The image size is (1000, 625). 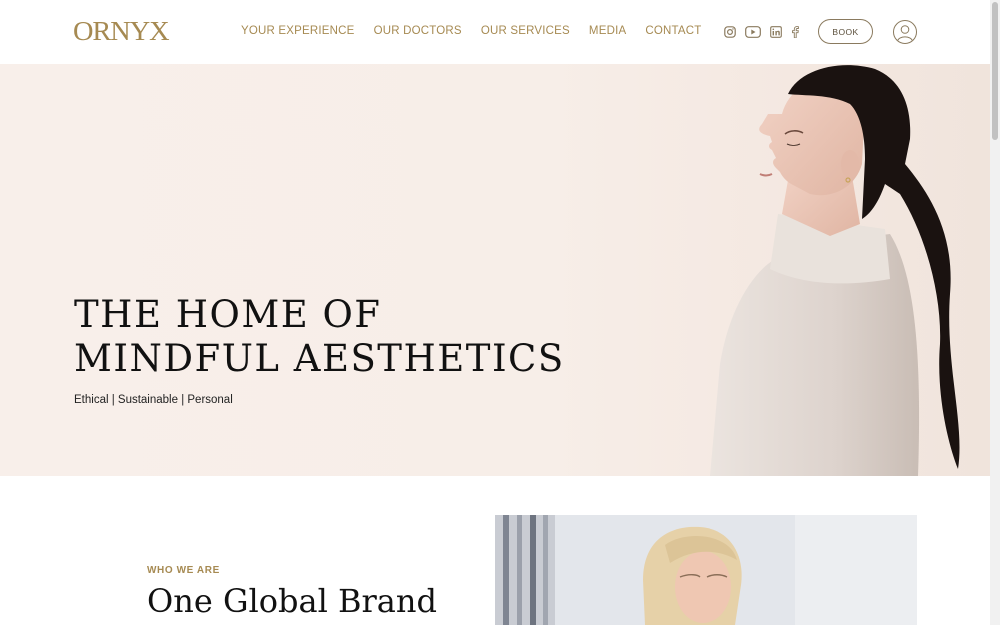 What do you see at coordinates (292, 601) in the screenshot?
I see `about-title: One Global Brand` at bounding box center [292, 601].